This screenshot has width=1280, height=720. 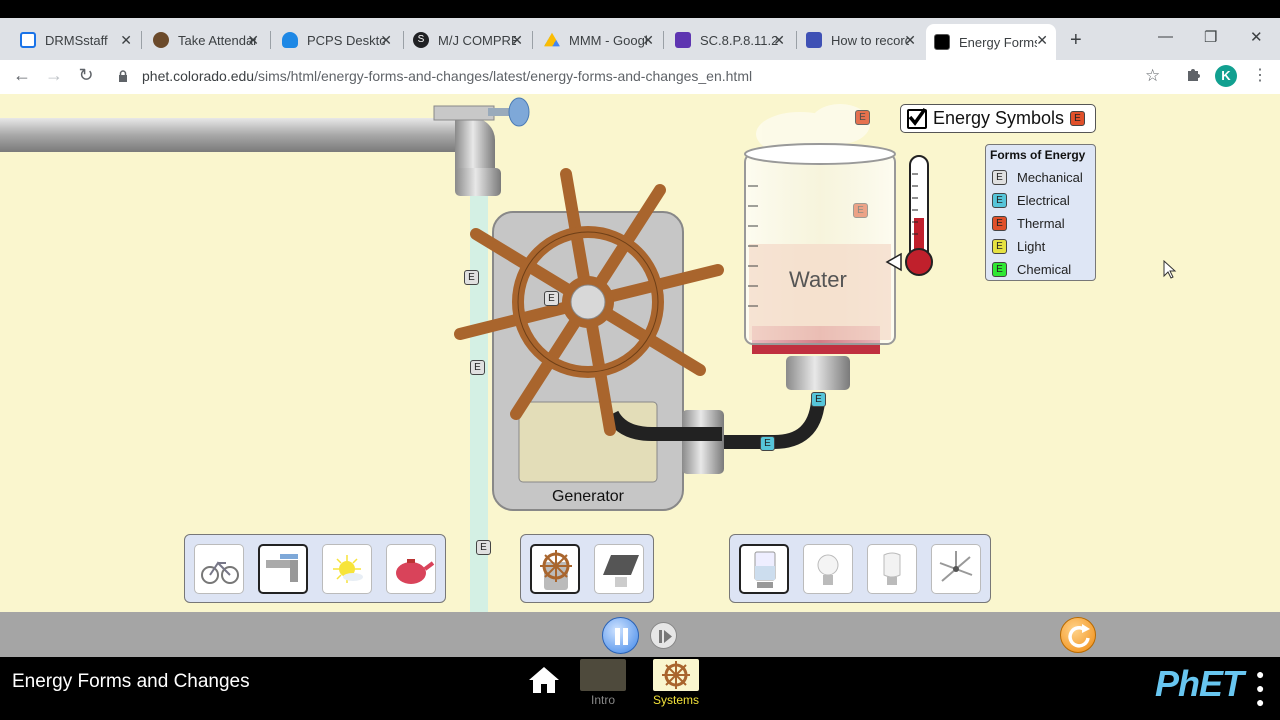 What do you see at coordinates (991, 42) in the screenshot?
I see `tab-energy-forms: Energy Forms ✕` at bounding box center [991, 42].